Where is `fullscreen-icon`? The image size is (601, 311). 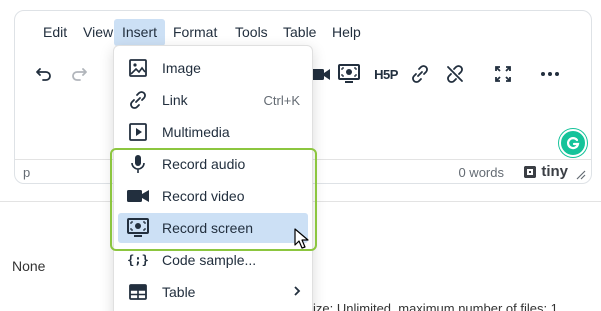
fullscreen-icon is located at coordinates (503, 74).